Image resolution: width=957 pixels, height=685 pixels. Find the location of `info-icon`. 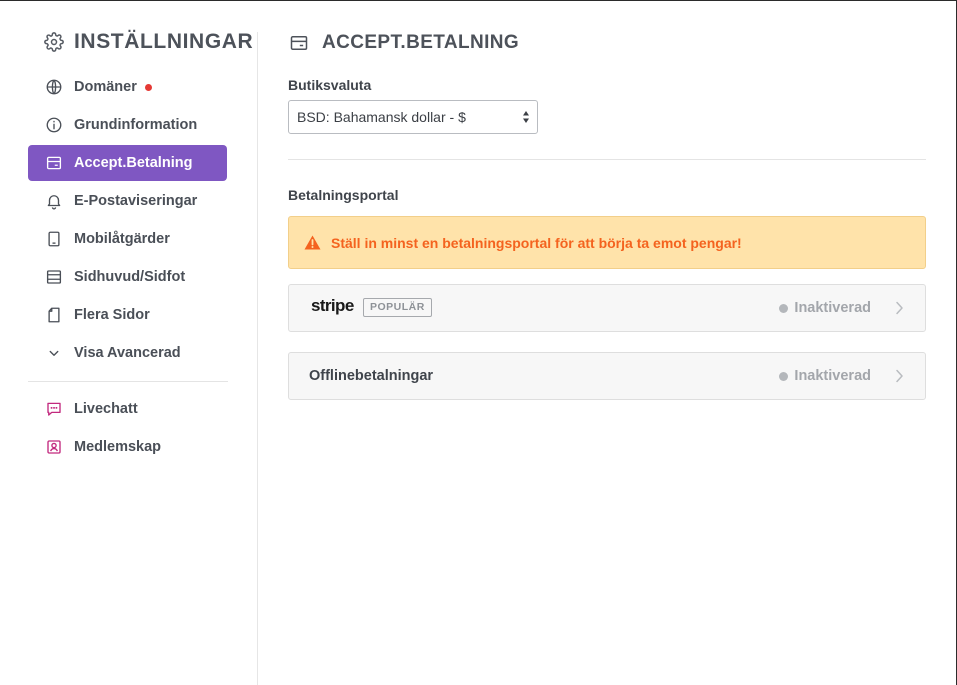

info-icon is located at coordinates (54, 125).